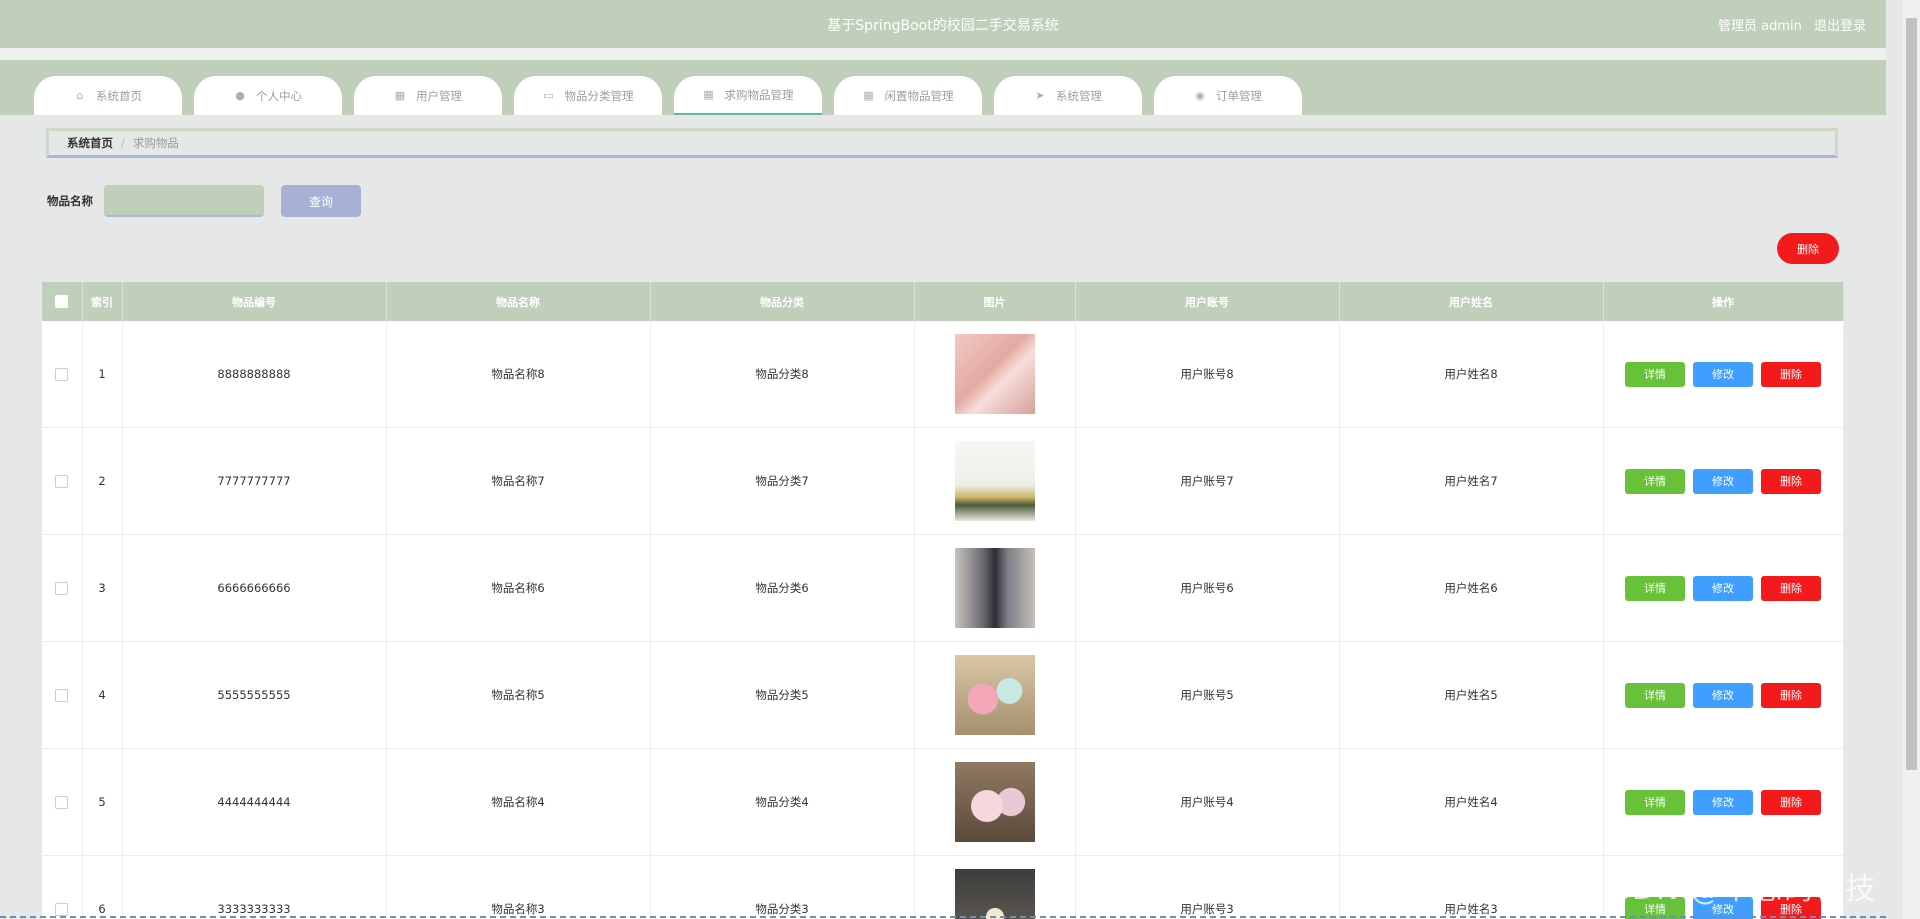  What do you see at coordinates (919, 95) in the screenshot?
I see `tab-label: 闲置物品管理` at bounding box center [919, 95].